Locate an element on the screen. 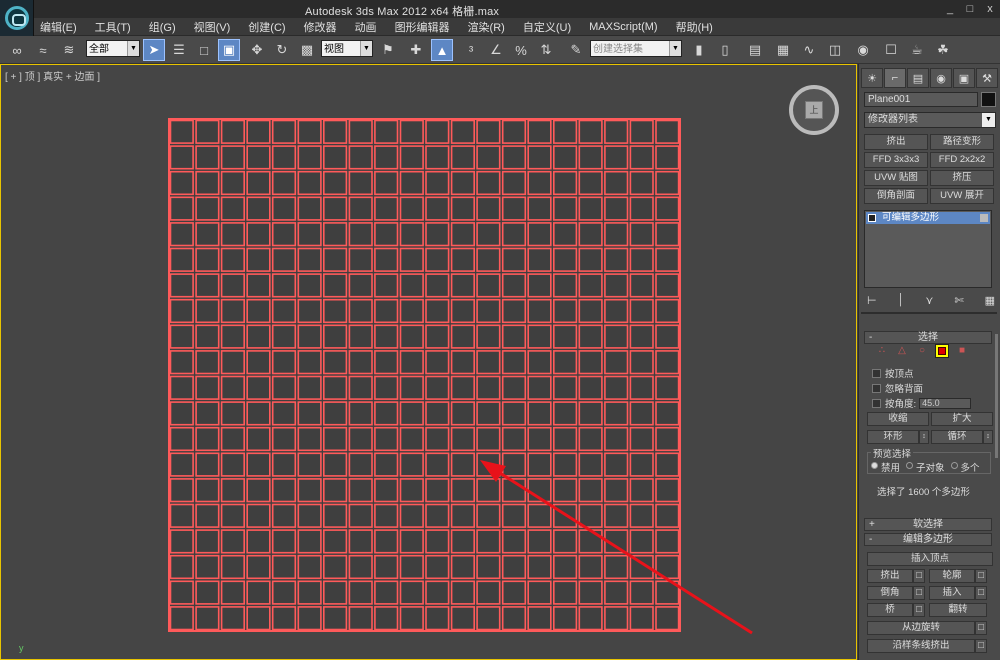  squeeze-modifier-button: 挤压 is located at coordinates (962, 178).